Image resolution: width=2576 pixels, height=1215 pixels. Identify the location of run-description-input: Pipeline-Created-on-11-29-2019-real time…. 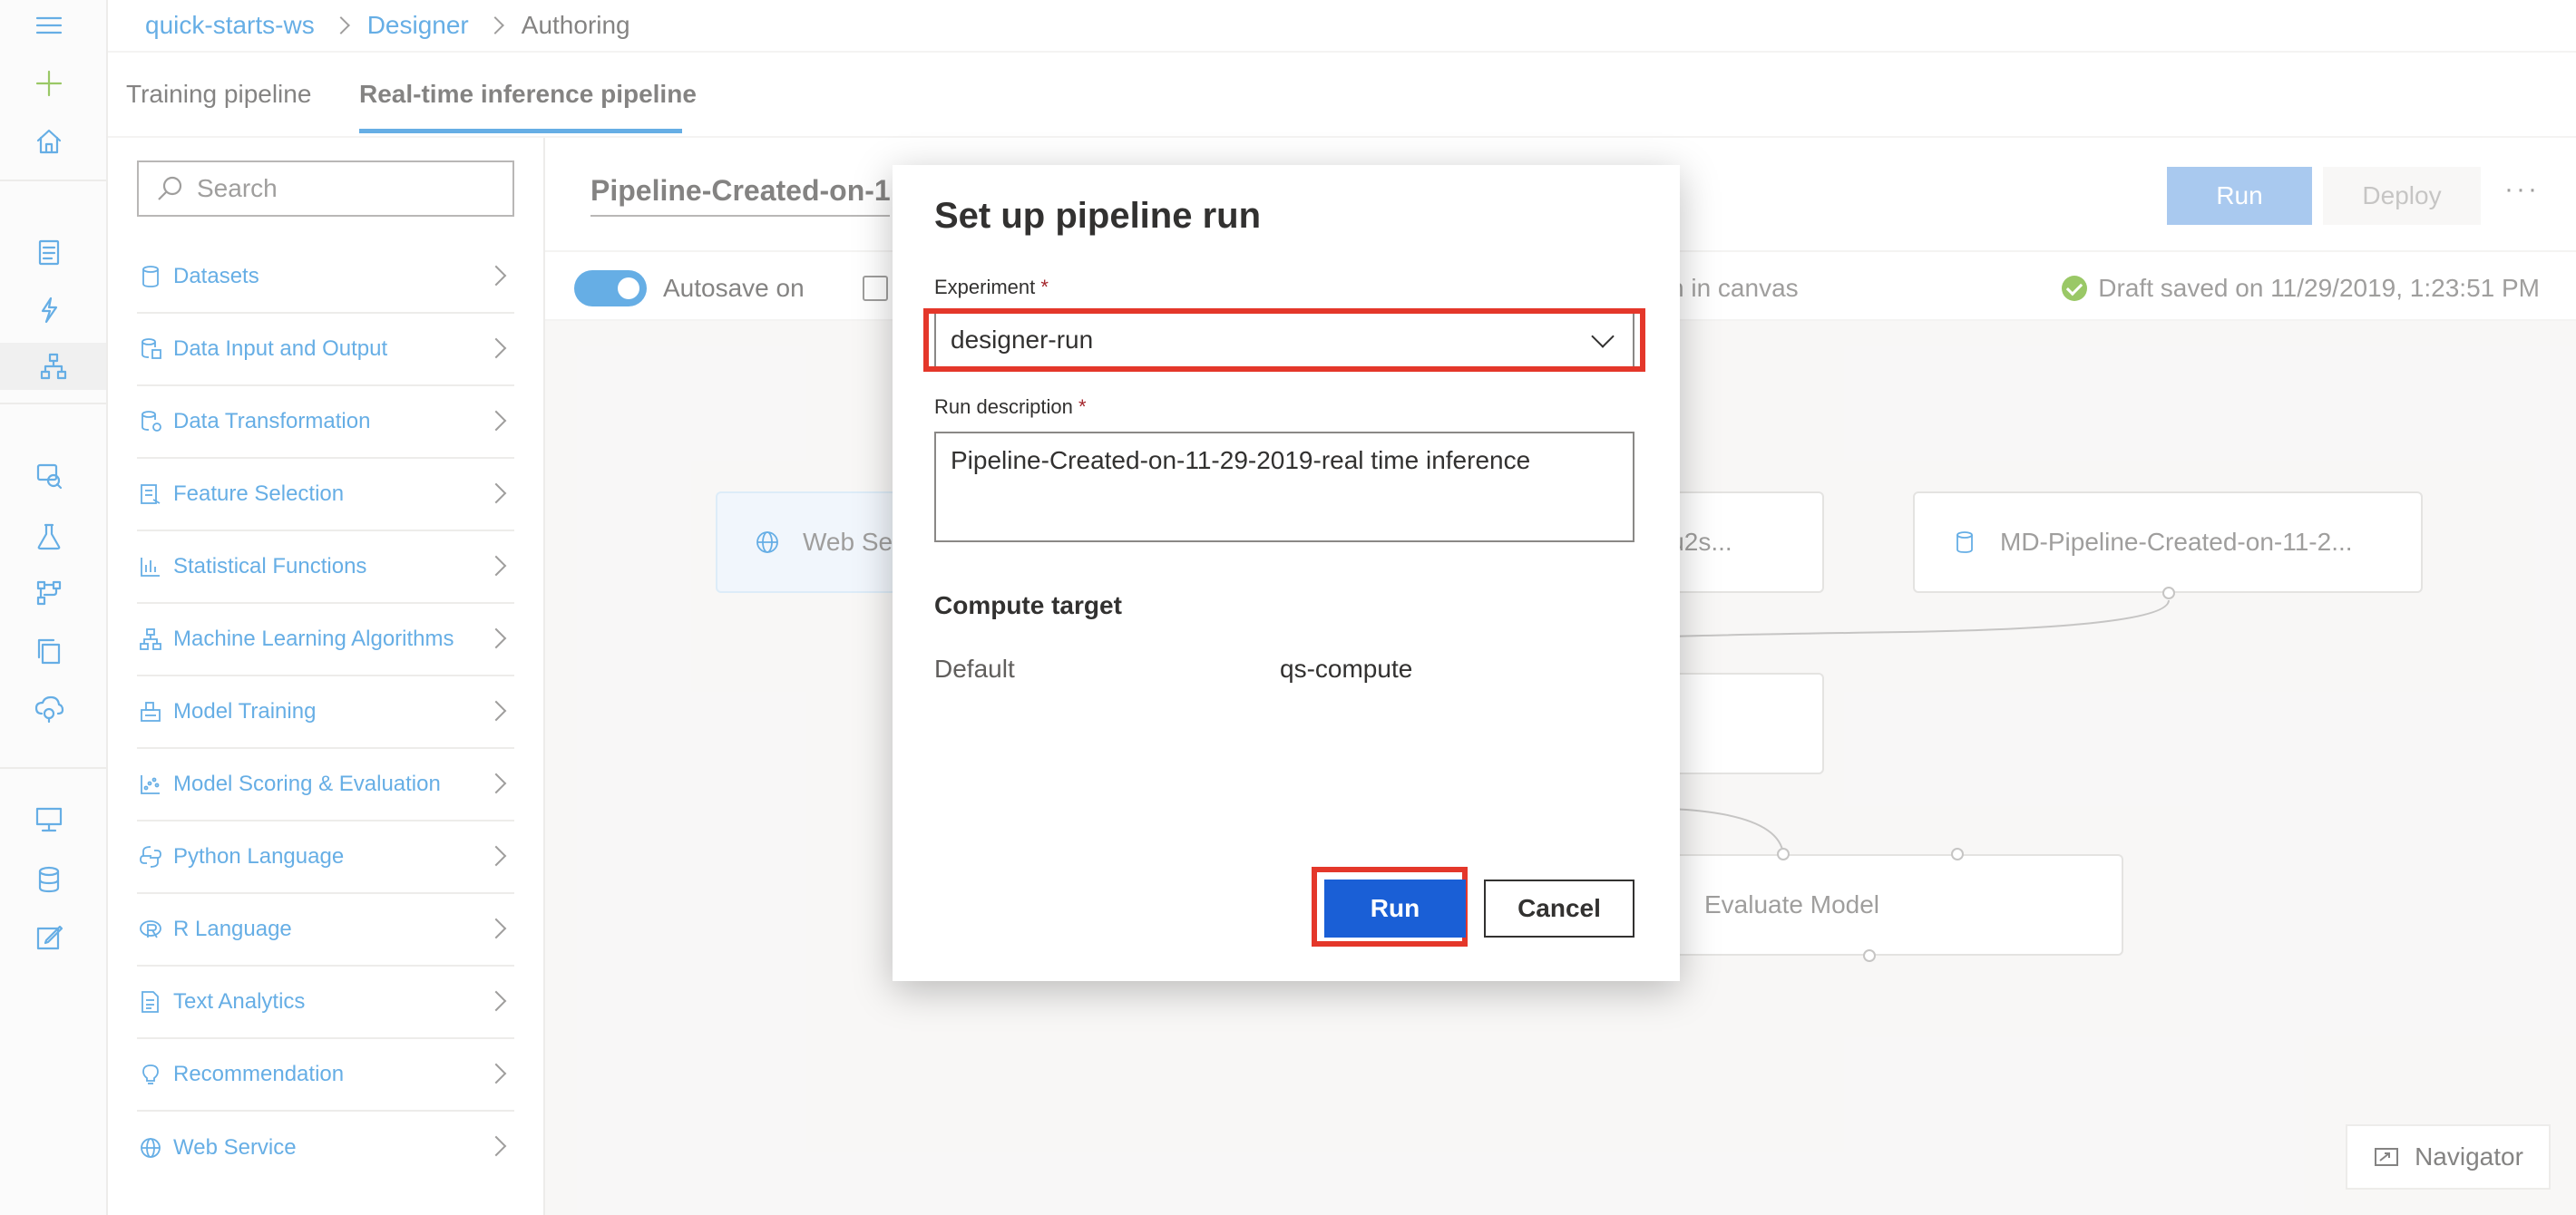
(1284, 487).